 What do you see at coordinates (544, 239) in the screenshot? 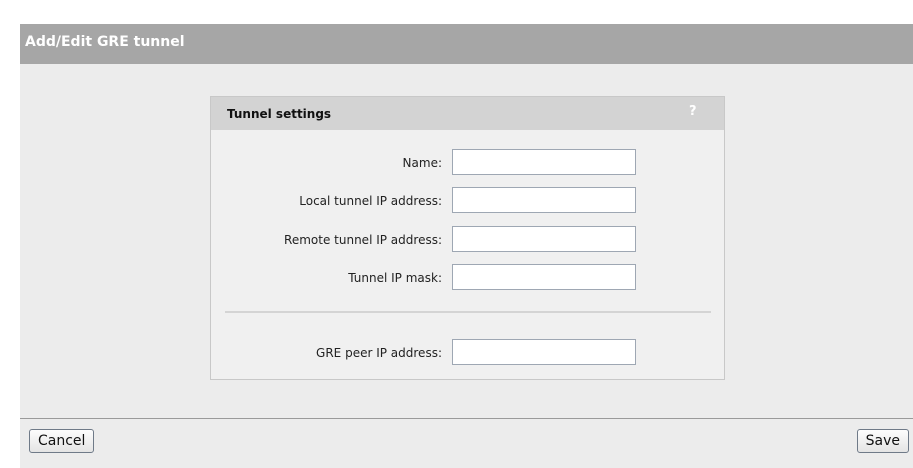
I see `remote-tunnel-ip-input` at bounding box center [544, 239].